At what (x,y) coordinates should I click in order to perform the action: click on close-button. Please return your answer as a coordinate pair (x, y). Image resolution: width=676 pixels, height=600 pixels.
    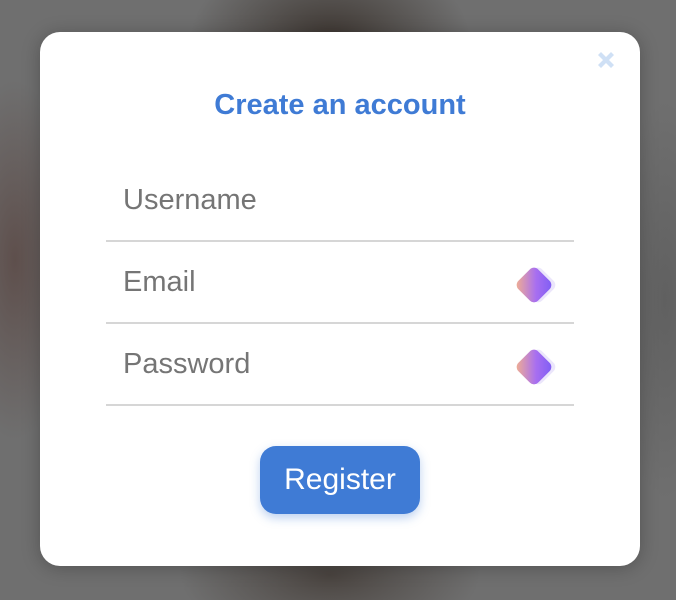
    Looking at the image, I should click on (606, 60).